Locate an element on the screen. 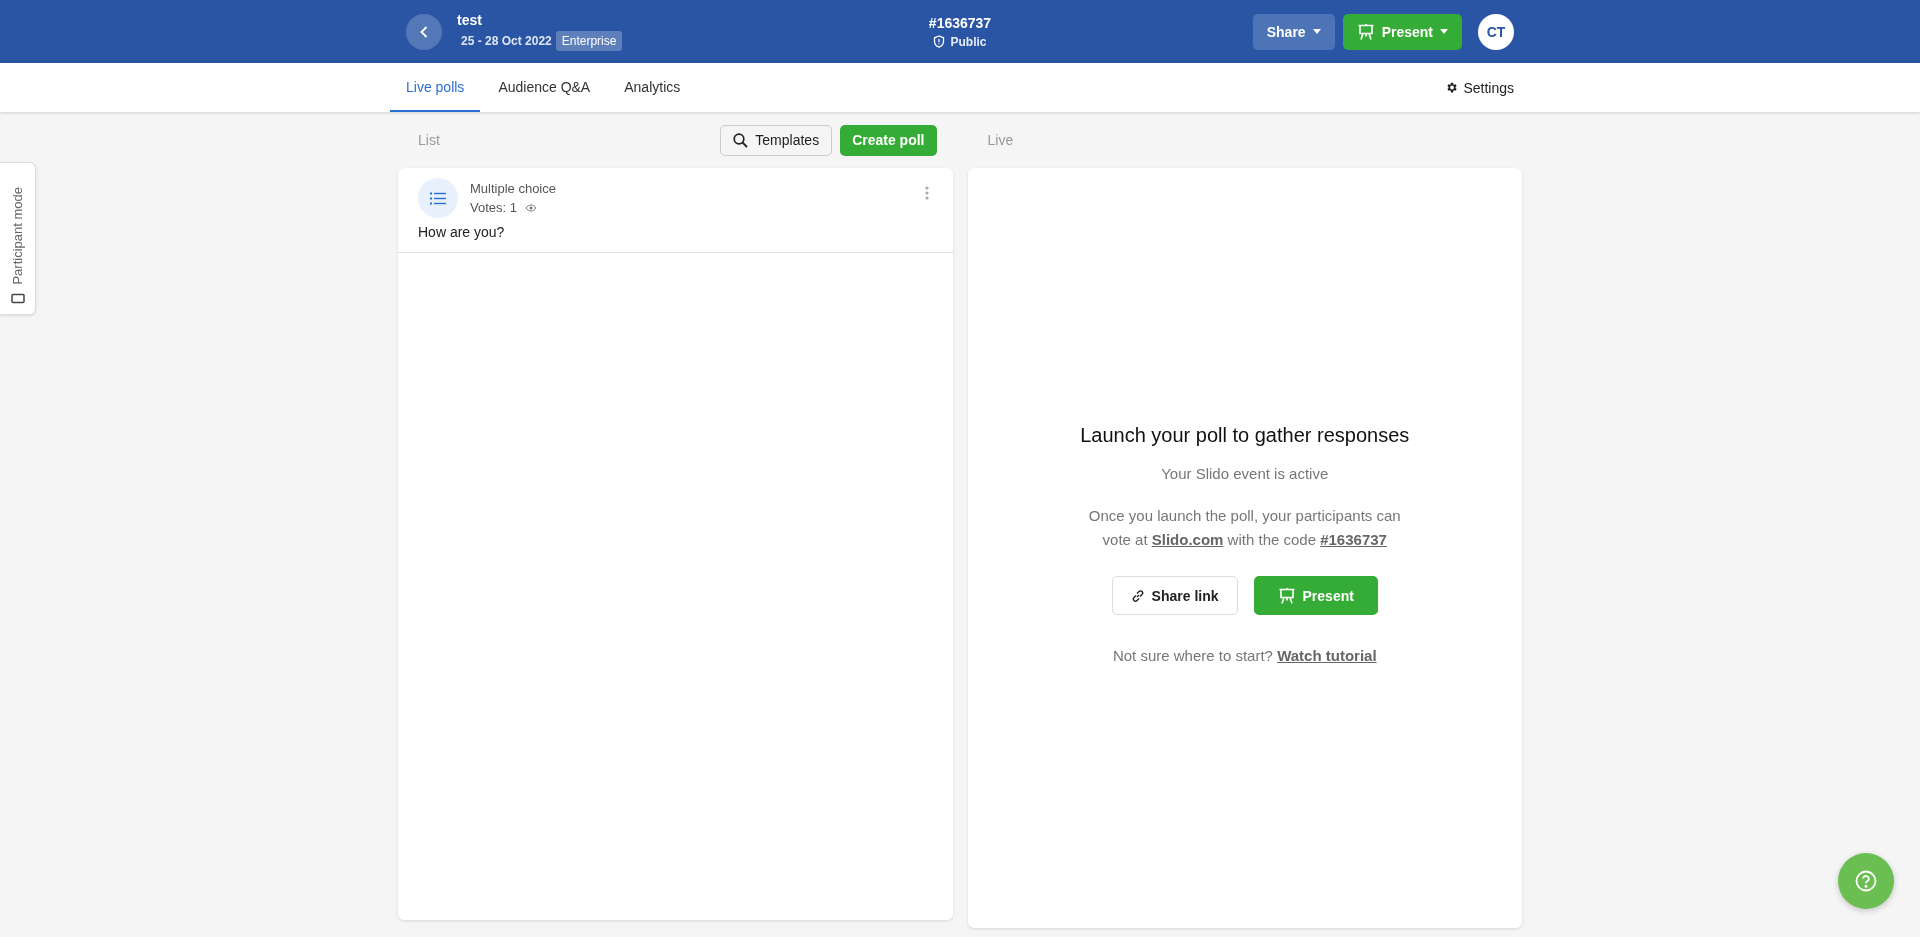  poll-question: How are you? is located at coordinates (462, 232).